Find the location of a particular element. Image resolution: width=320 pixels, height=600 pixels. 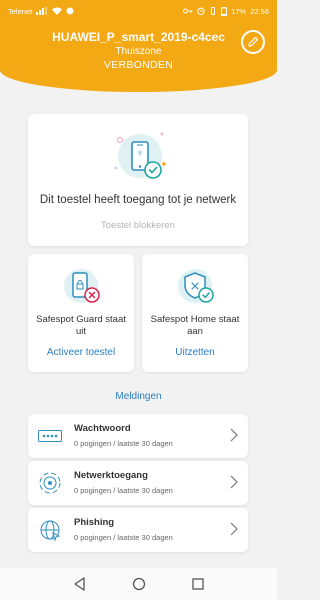

network-icon-wrap is located at coordinates (50, 483).